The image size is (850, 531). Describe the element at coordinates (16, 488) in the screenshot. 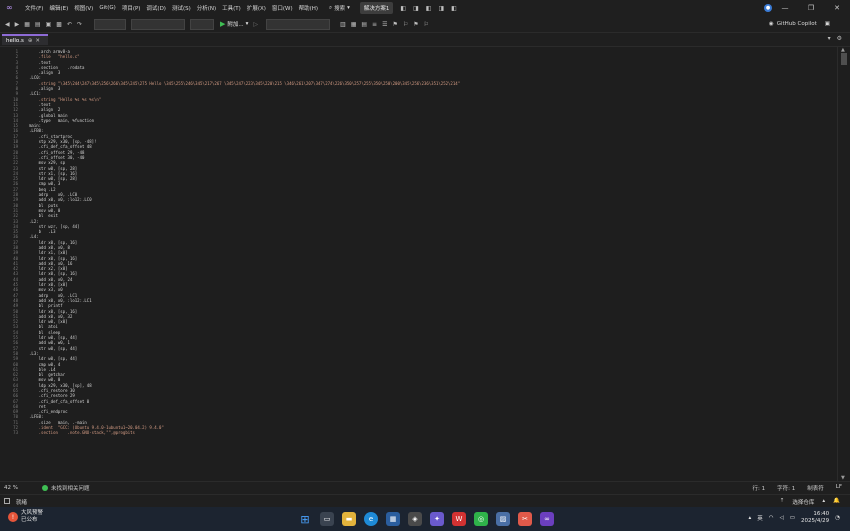

I see `zoom-level: 42 %` at that location.